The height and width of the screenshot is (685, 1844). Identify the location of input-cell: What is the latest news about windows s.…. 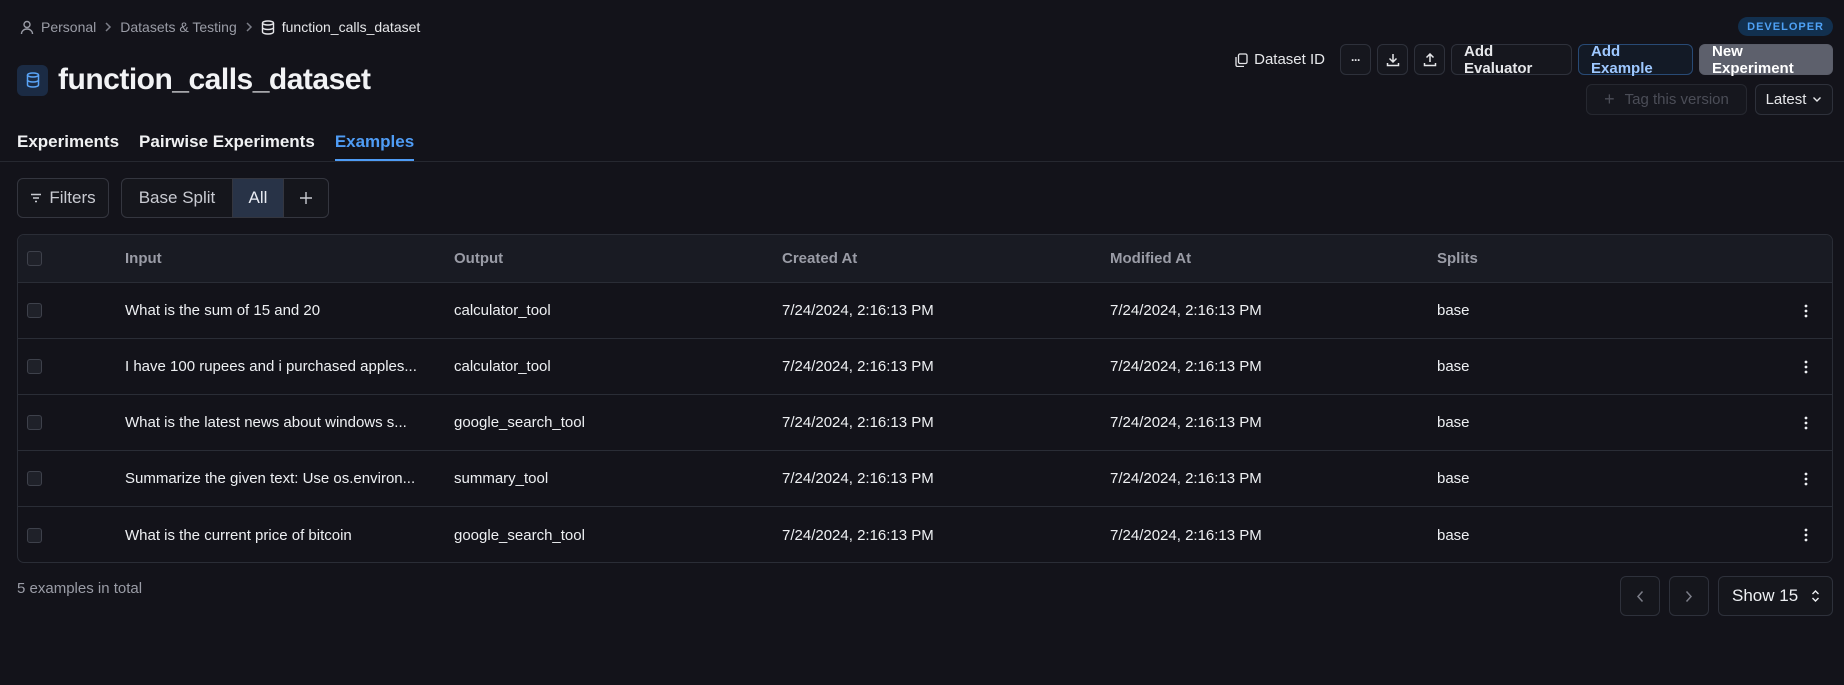
(266, 422).